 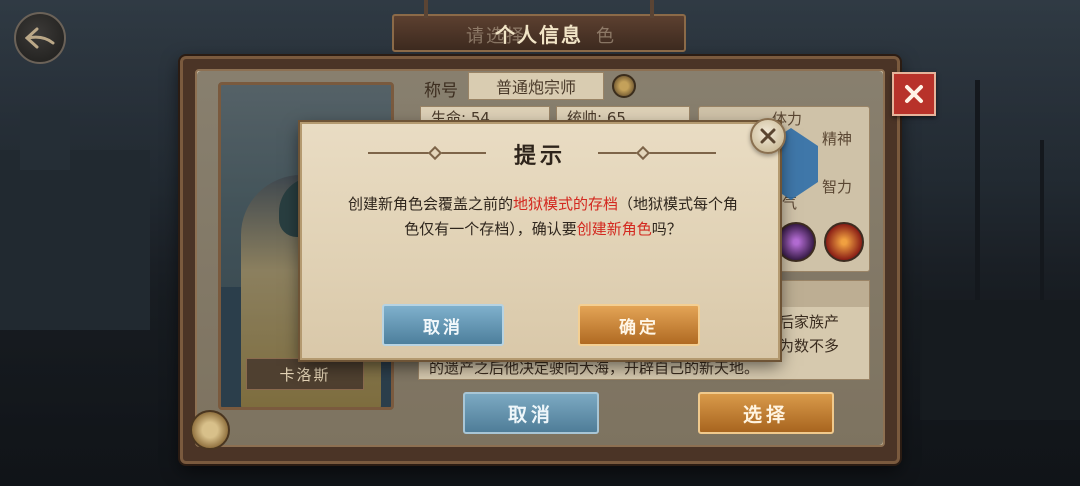 I want to click on title-plaque: 请选择 色 个人信息, so click(x=539, y=26).